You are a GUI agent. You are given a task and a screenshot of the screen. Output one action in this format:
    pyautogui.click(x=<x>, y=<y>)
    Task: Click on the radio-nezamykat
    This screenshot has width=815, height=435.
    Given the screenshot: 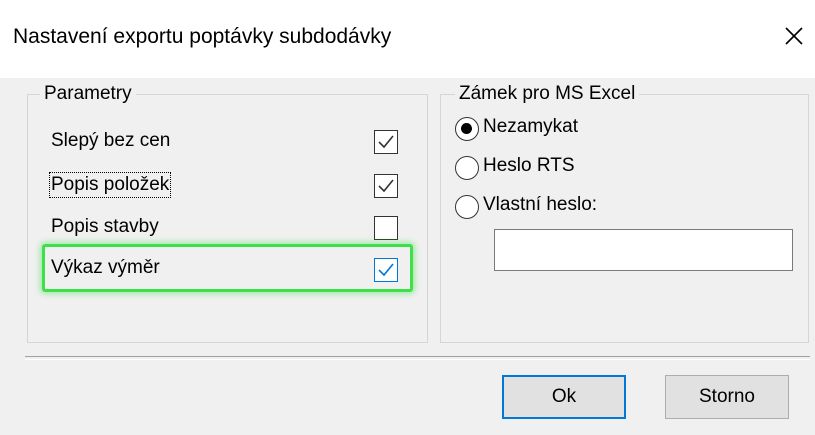 What is the action you would take?
    pyautogui.click(x=467, y=129)
    